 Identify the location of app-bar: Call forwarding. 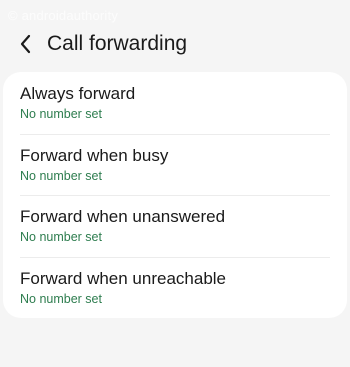
(175, 44).